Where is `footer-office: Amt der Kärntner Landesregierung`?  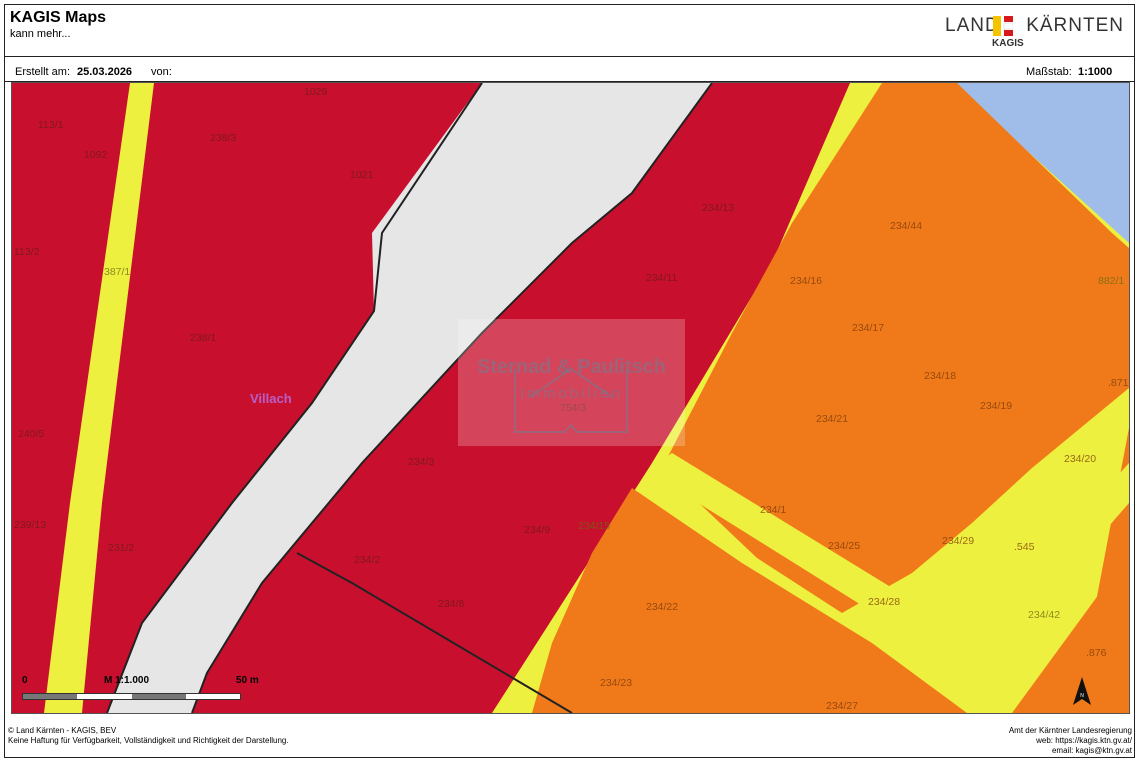 footer-office: Amt der Kärntner Landesregierung is located at coordinates (1070, 730).